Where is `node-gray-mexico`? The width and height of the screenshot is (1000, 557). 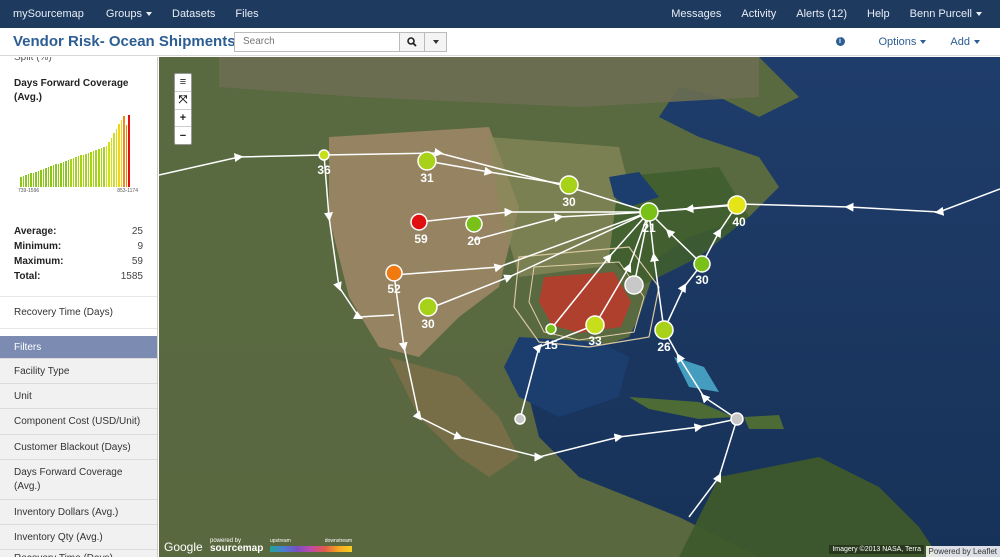 node-gray-mexico is located at coordinates (520, 419).